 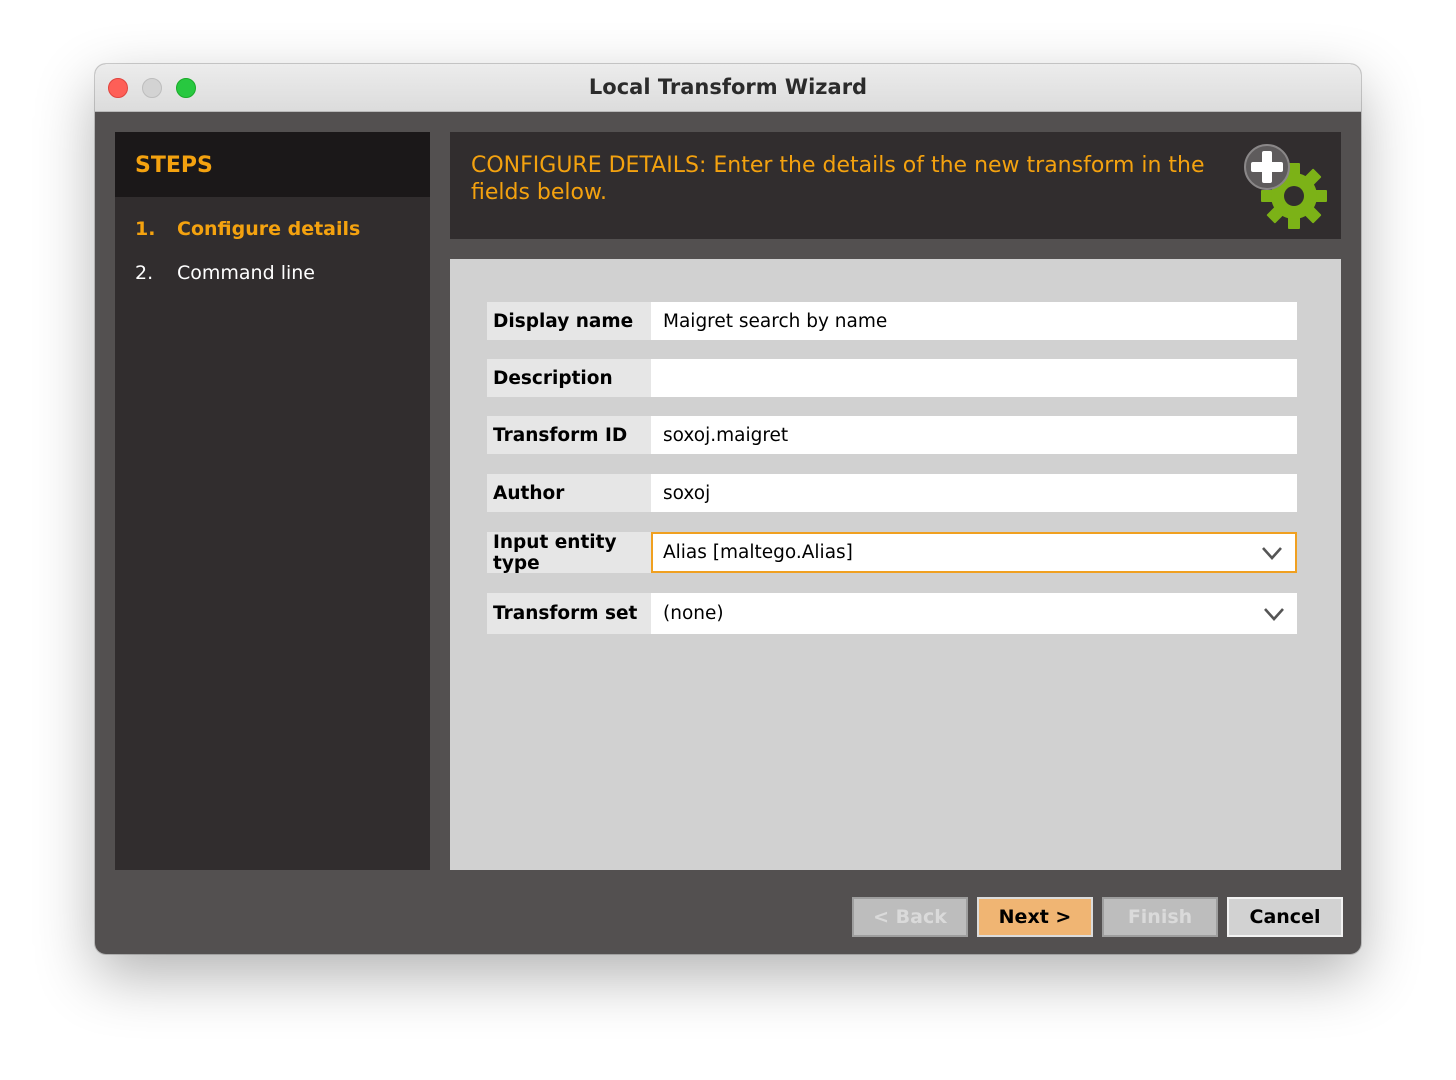 What do you see at coordinates (145, 229) in the screenshot?
I see `step-number: 1.` at bounding box center [145, 229].